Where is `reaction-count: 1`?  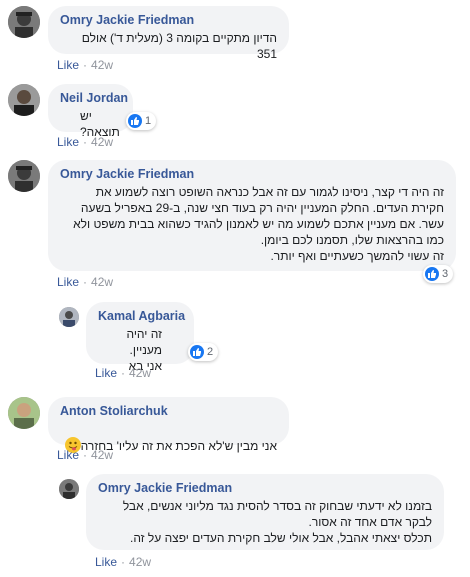 reaction-count: 1 is located at coordinates (141, 121).